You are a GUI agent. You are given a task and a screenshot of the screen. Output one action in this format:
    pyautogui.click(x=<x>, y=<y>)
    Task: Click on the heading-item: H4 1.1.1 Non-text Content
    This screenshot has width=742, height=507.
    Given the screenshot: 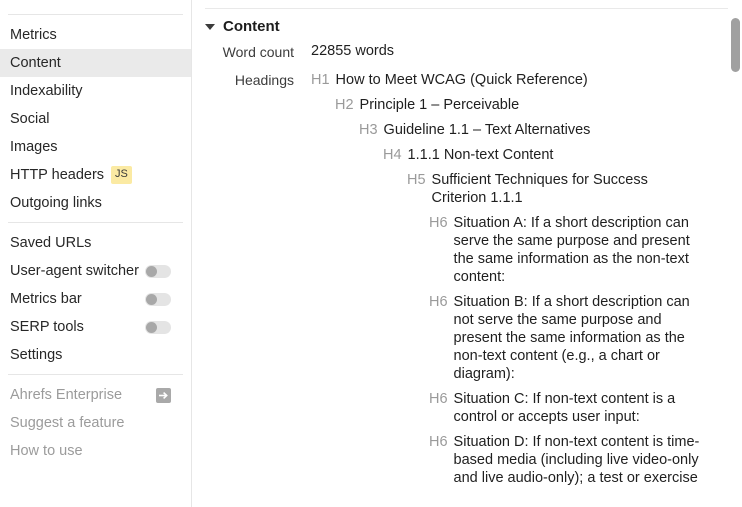 What is the action you would take?
    pyautogui.click(x=542, y=155)
    